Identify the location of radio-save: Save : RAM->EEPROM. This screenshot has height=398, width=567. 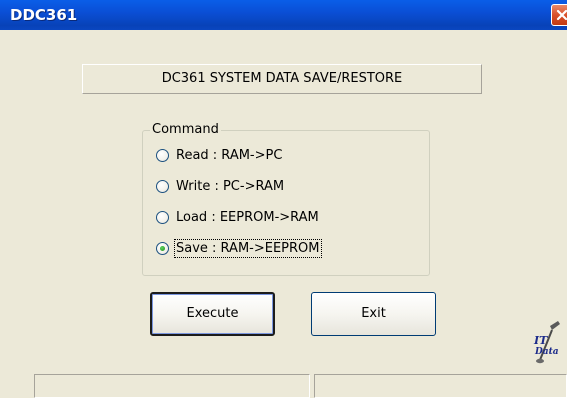
(239, 248).